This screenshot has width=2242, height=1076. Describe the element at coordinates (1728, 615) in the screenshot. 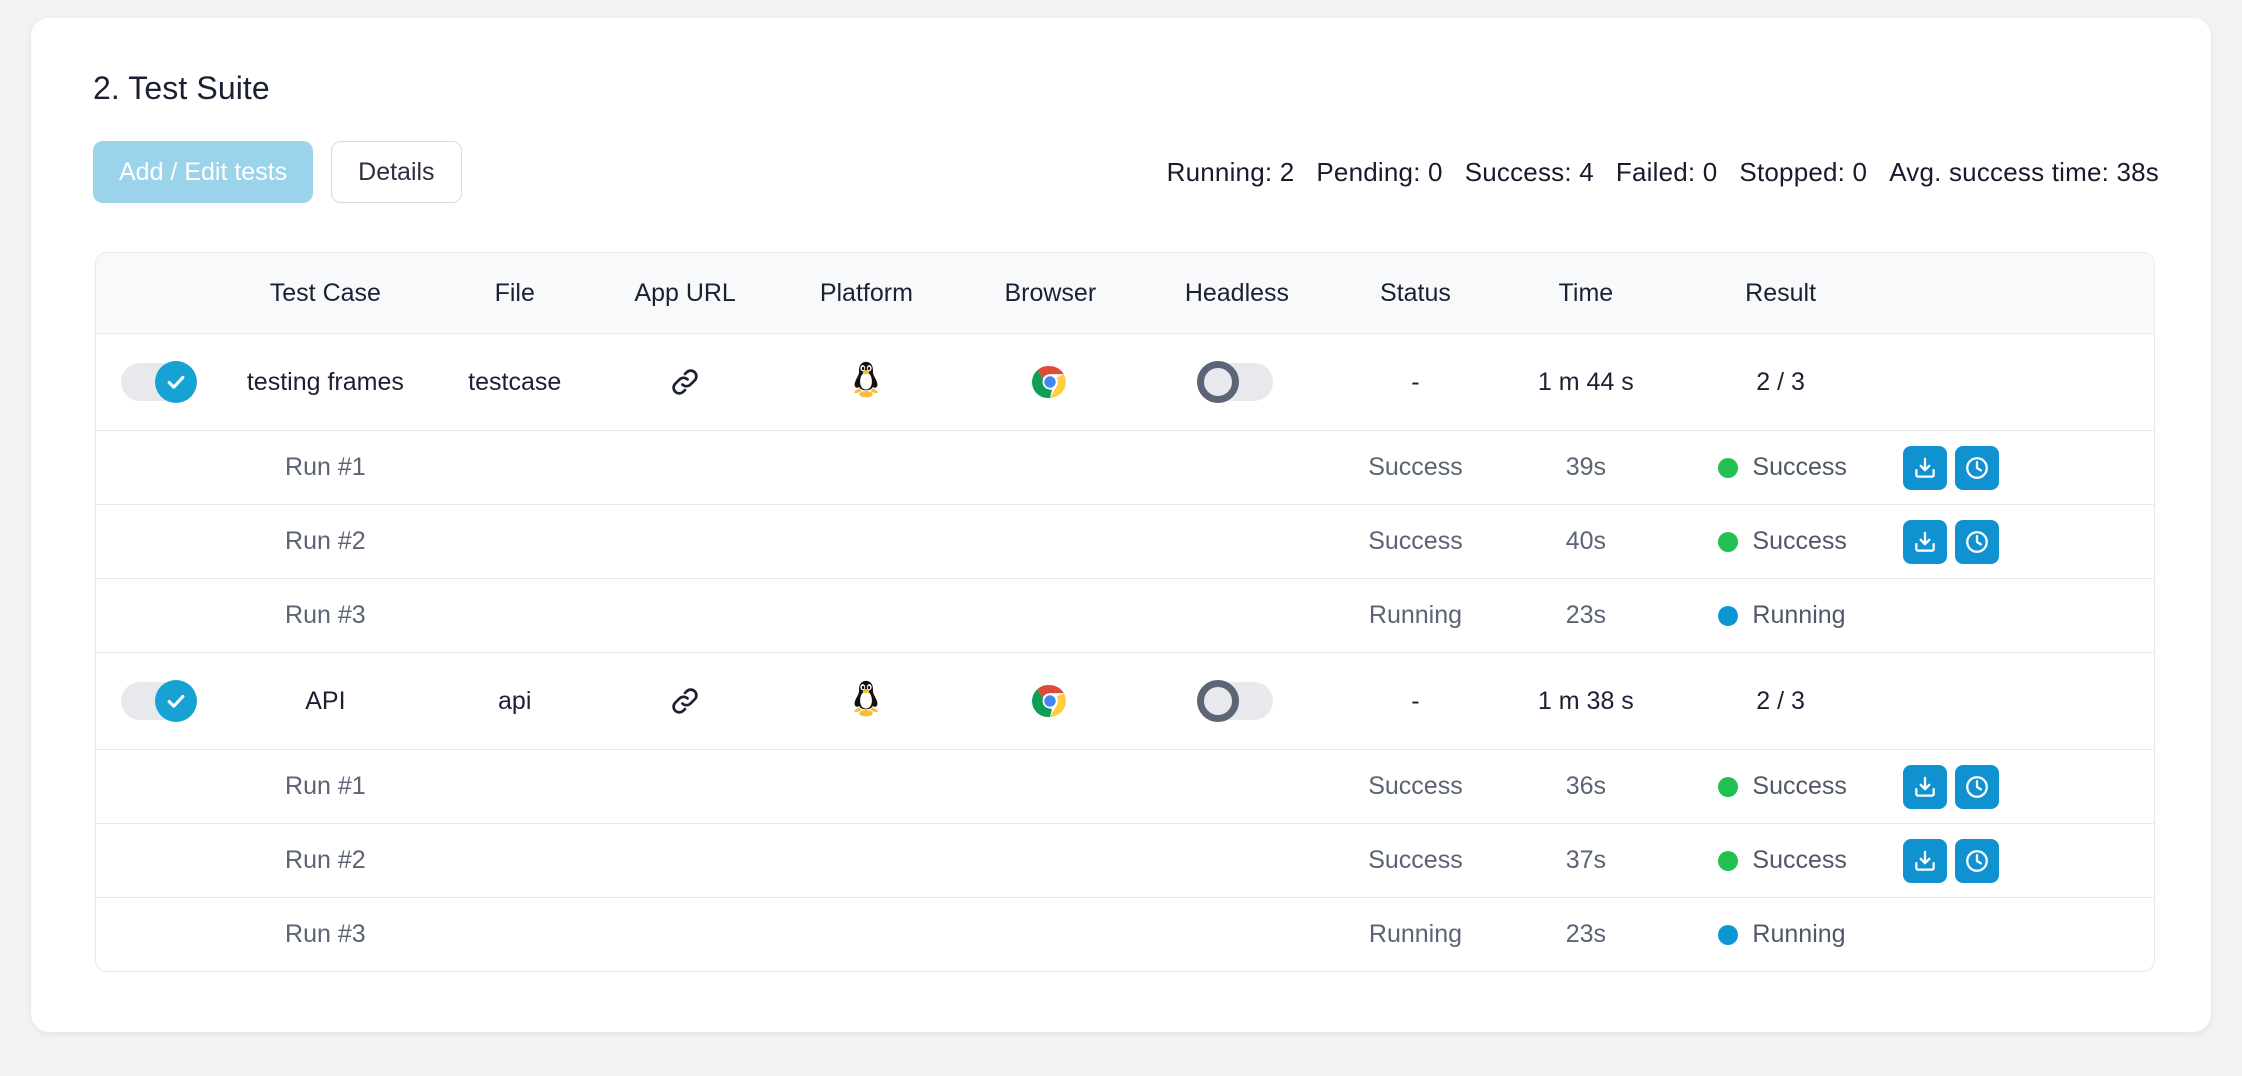

I see `status-dot-running` at that location.